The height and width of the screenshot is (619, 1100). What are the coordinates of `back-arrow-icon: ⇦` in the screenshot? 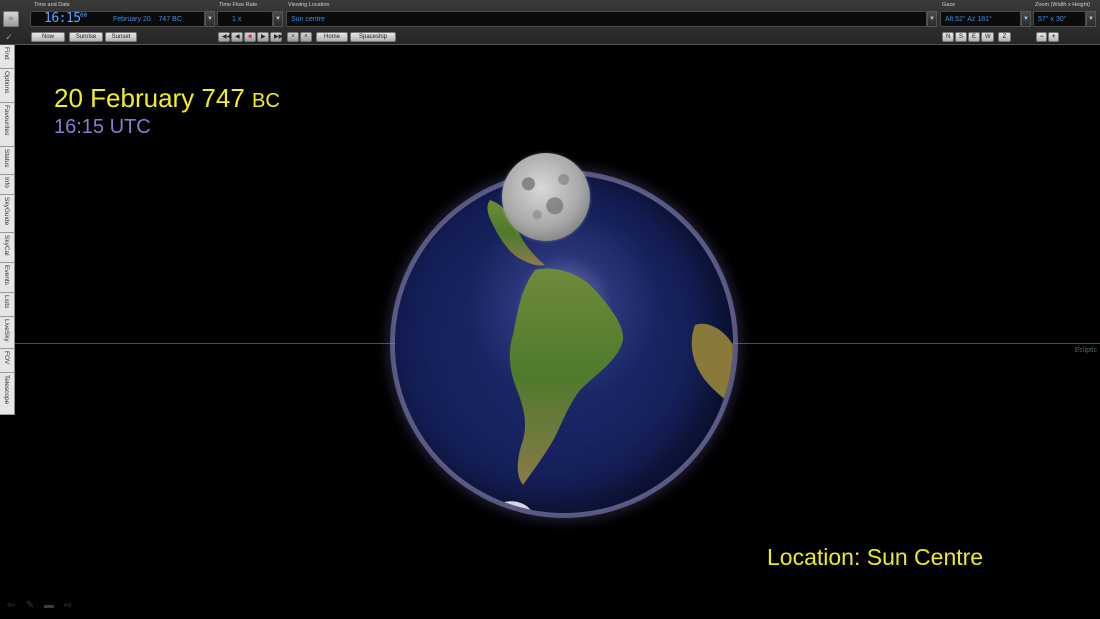 It's located at (11, 606).